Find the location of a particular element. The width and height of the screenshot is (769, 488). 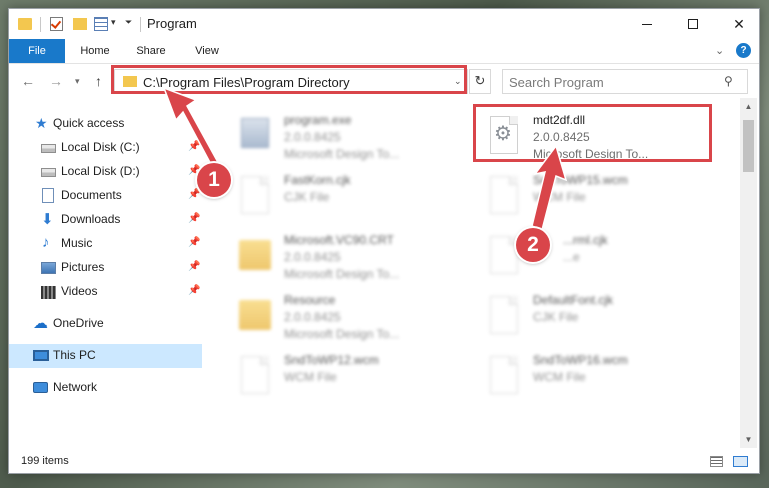

minimize-button is located at coordinates (647, 24).